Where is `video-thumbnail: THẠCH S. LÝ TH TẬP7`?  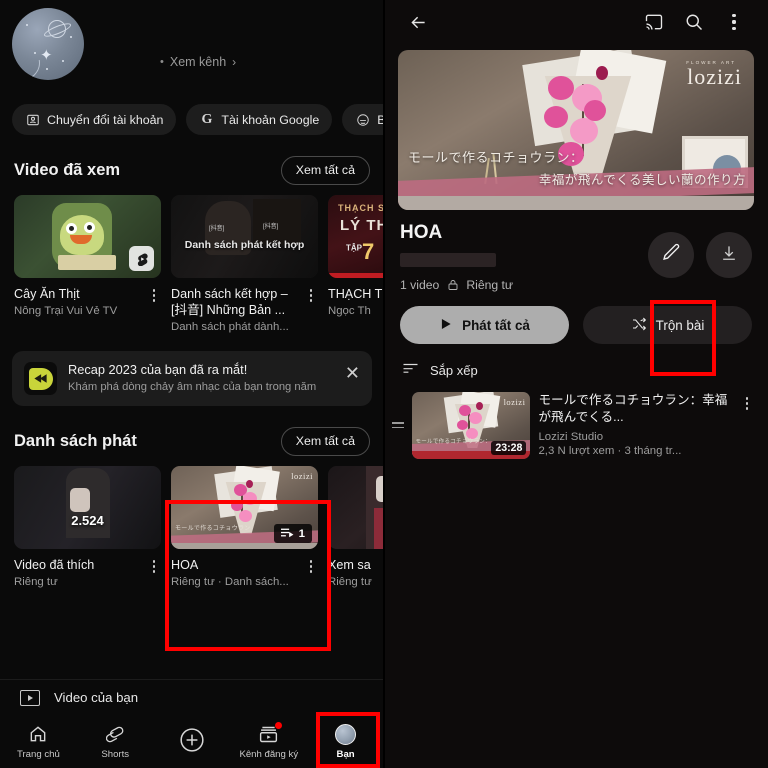 video-thumbnail: THẠCH S. LÝ TH TẬP7 is located at coordinates (356, 236).